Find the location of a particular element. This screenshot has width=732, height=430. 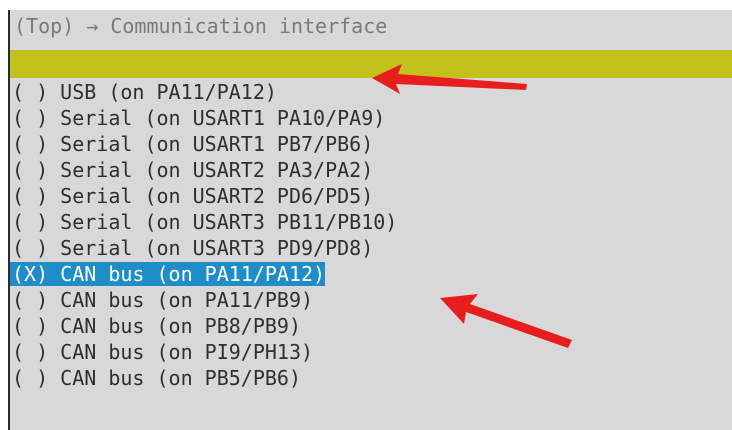

choice-item-can-pa11-pb9: ( ) CAN bus (on PA11/PB9) is located at coordinates (371, 300).